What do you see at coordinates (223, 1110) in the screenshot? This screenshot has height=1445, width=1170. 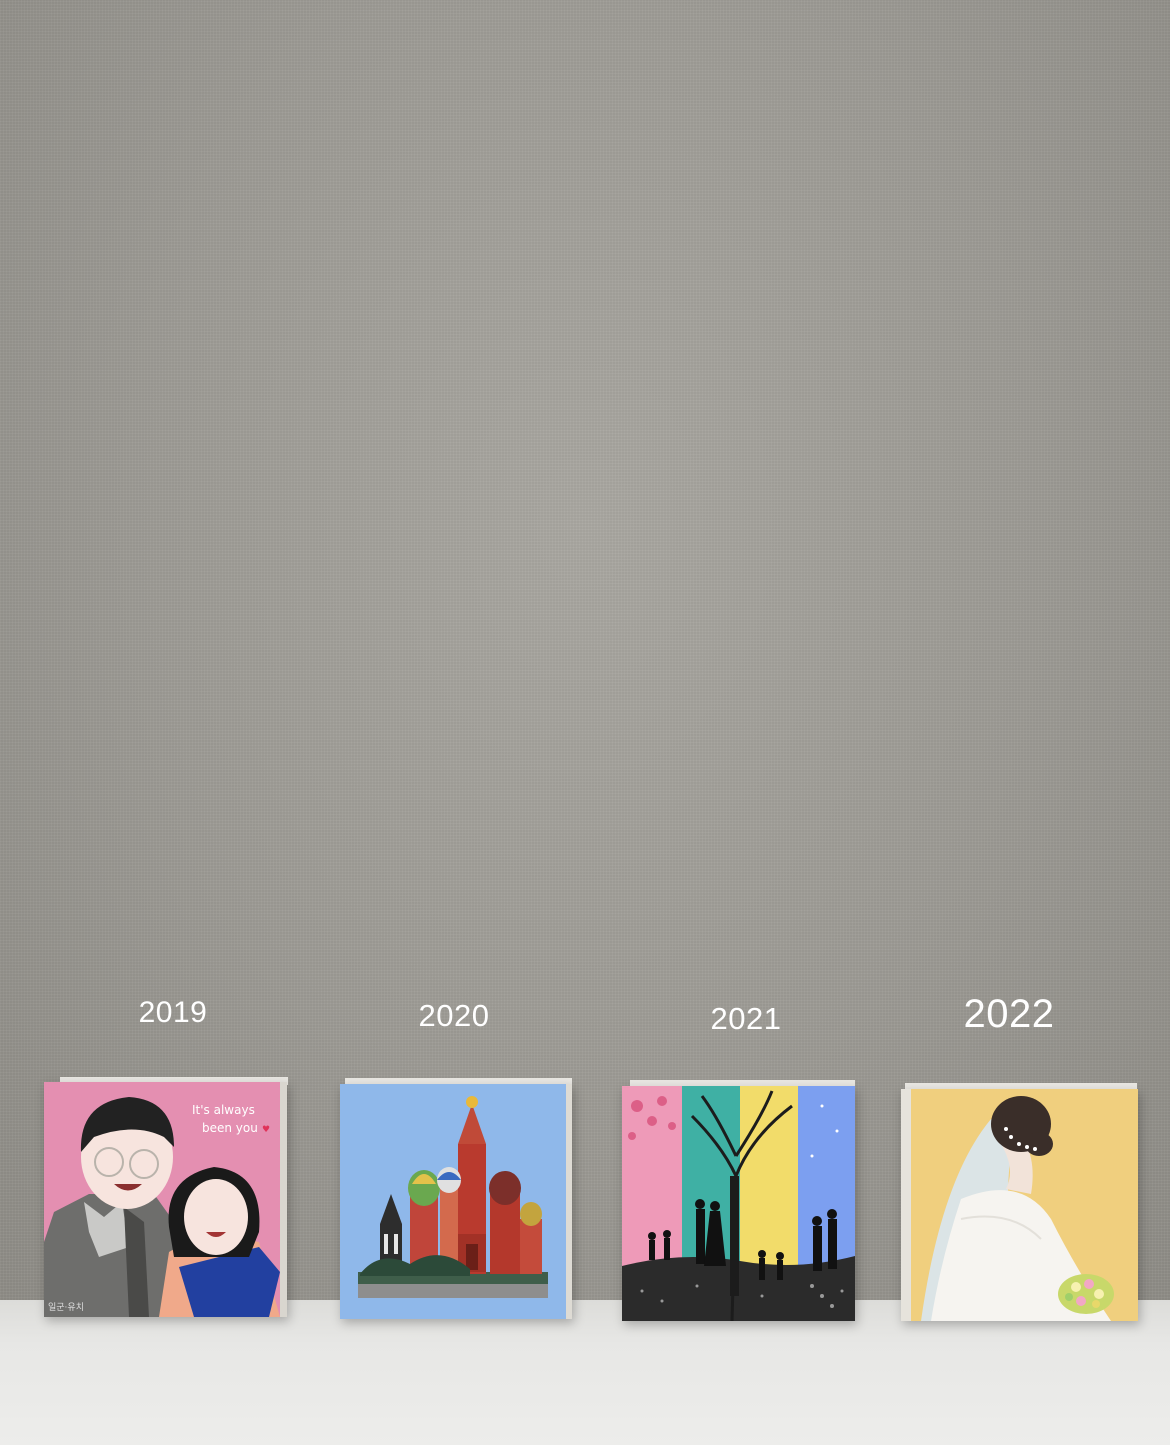 I see `painting-text-line1: It's always` at bounding box center [223, 1110].